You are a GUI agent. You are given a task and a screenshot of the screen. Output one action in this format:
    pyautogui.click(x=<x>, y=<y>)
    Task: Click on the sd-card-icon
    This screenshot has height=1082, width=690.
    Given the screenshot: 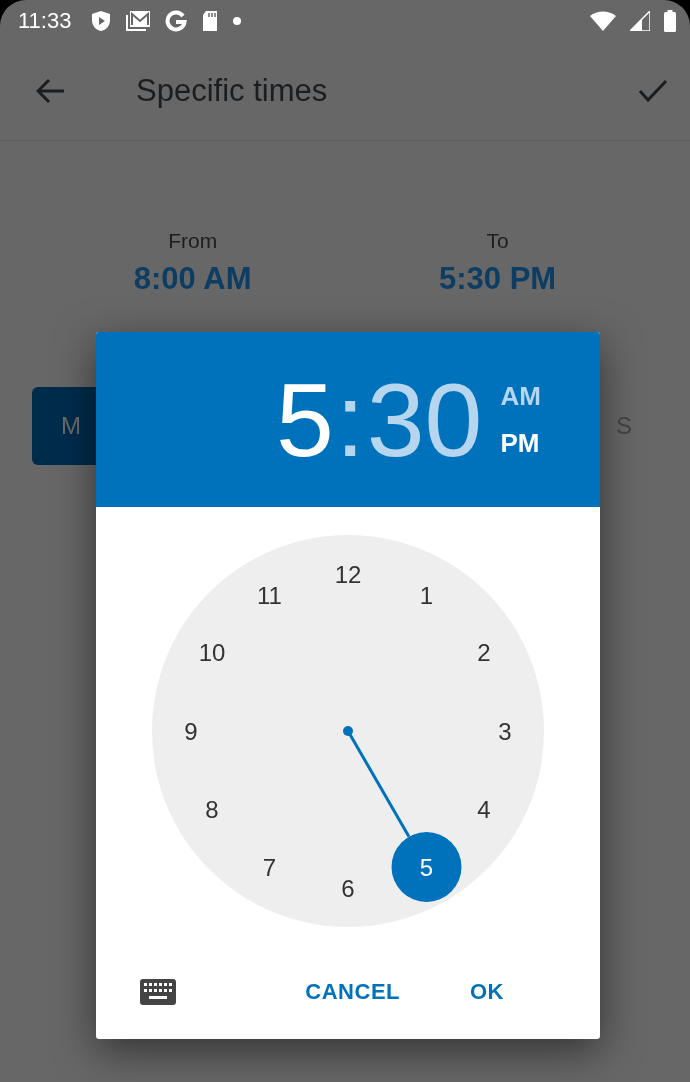 What is the action you would take?
    pyautogui.click(x=210, y=21)
    